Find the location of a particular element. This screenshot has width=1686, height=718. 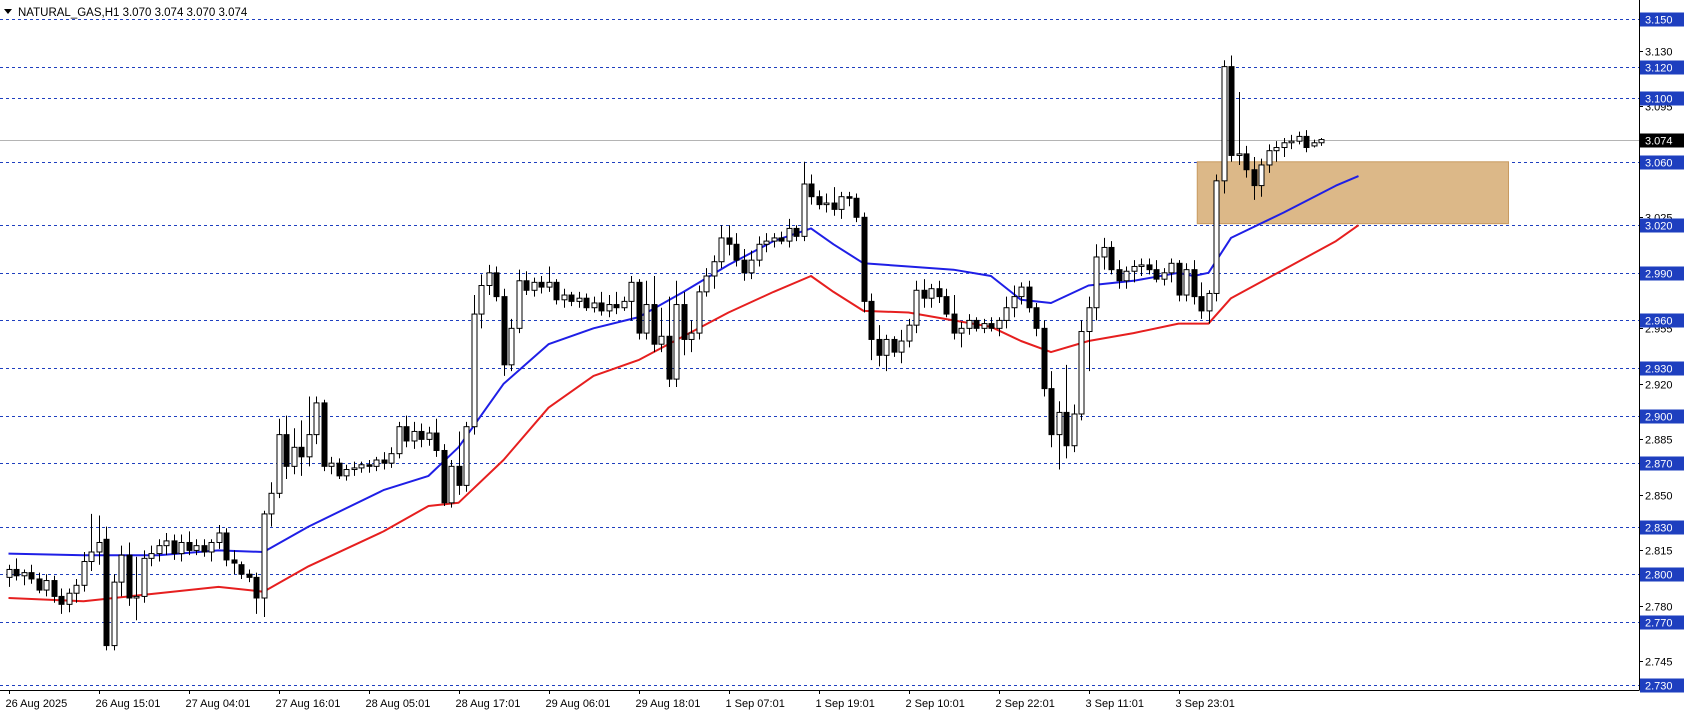

level-label: 2.990 is located at coordinates (1659, 275).